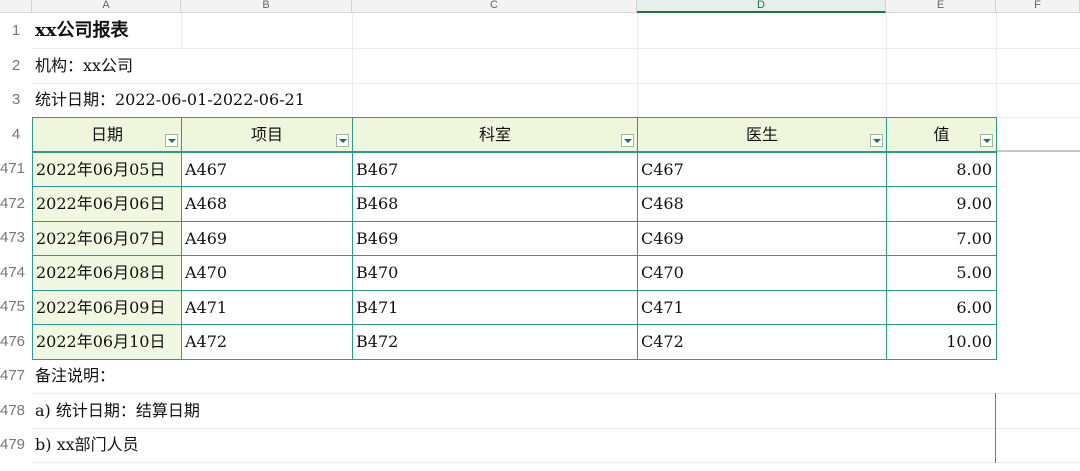 The height and width of the screenshot is (471, 1080). Describe the element at coordinates (232, 376) in the screenshot. I see `notes-heading: 备注说明：` at that location.